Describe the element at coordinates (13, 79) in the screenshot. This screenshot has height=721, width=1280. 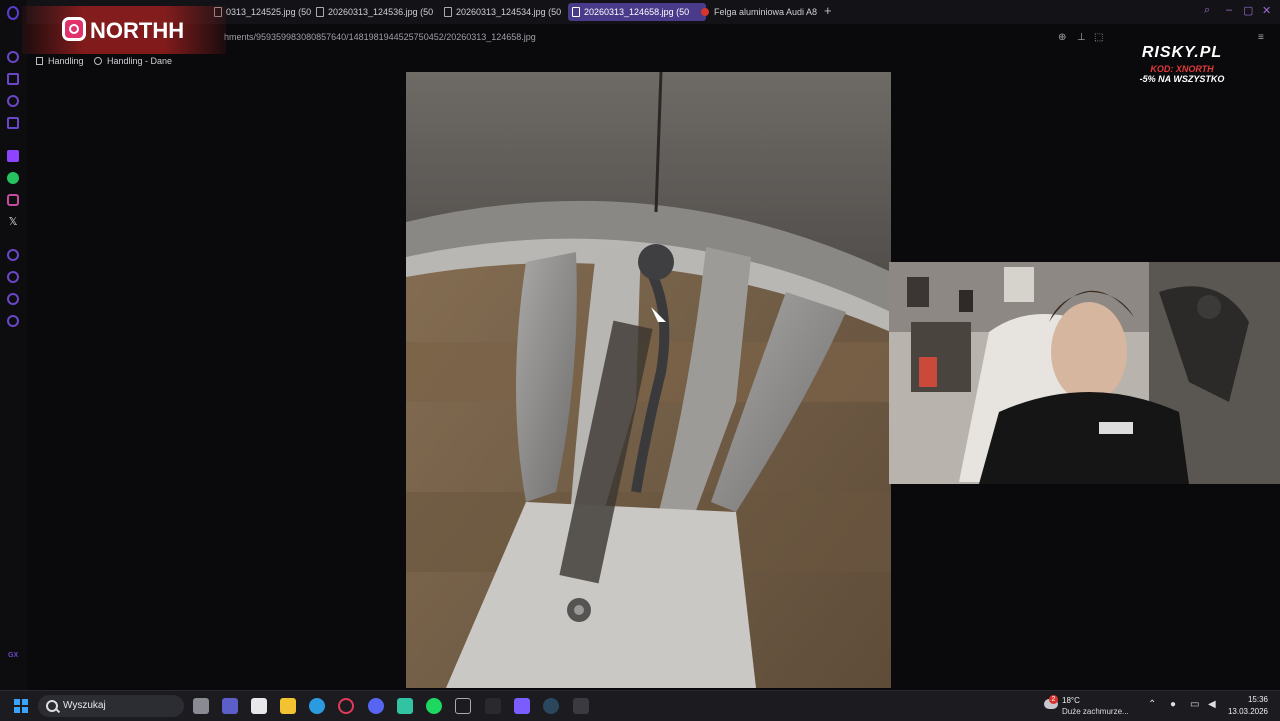
I see `player-icon` at that location.